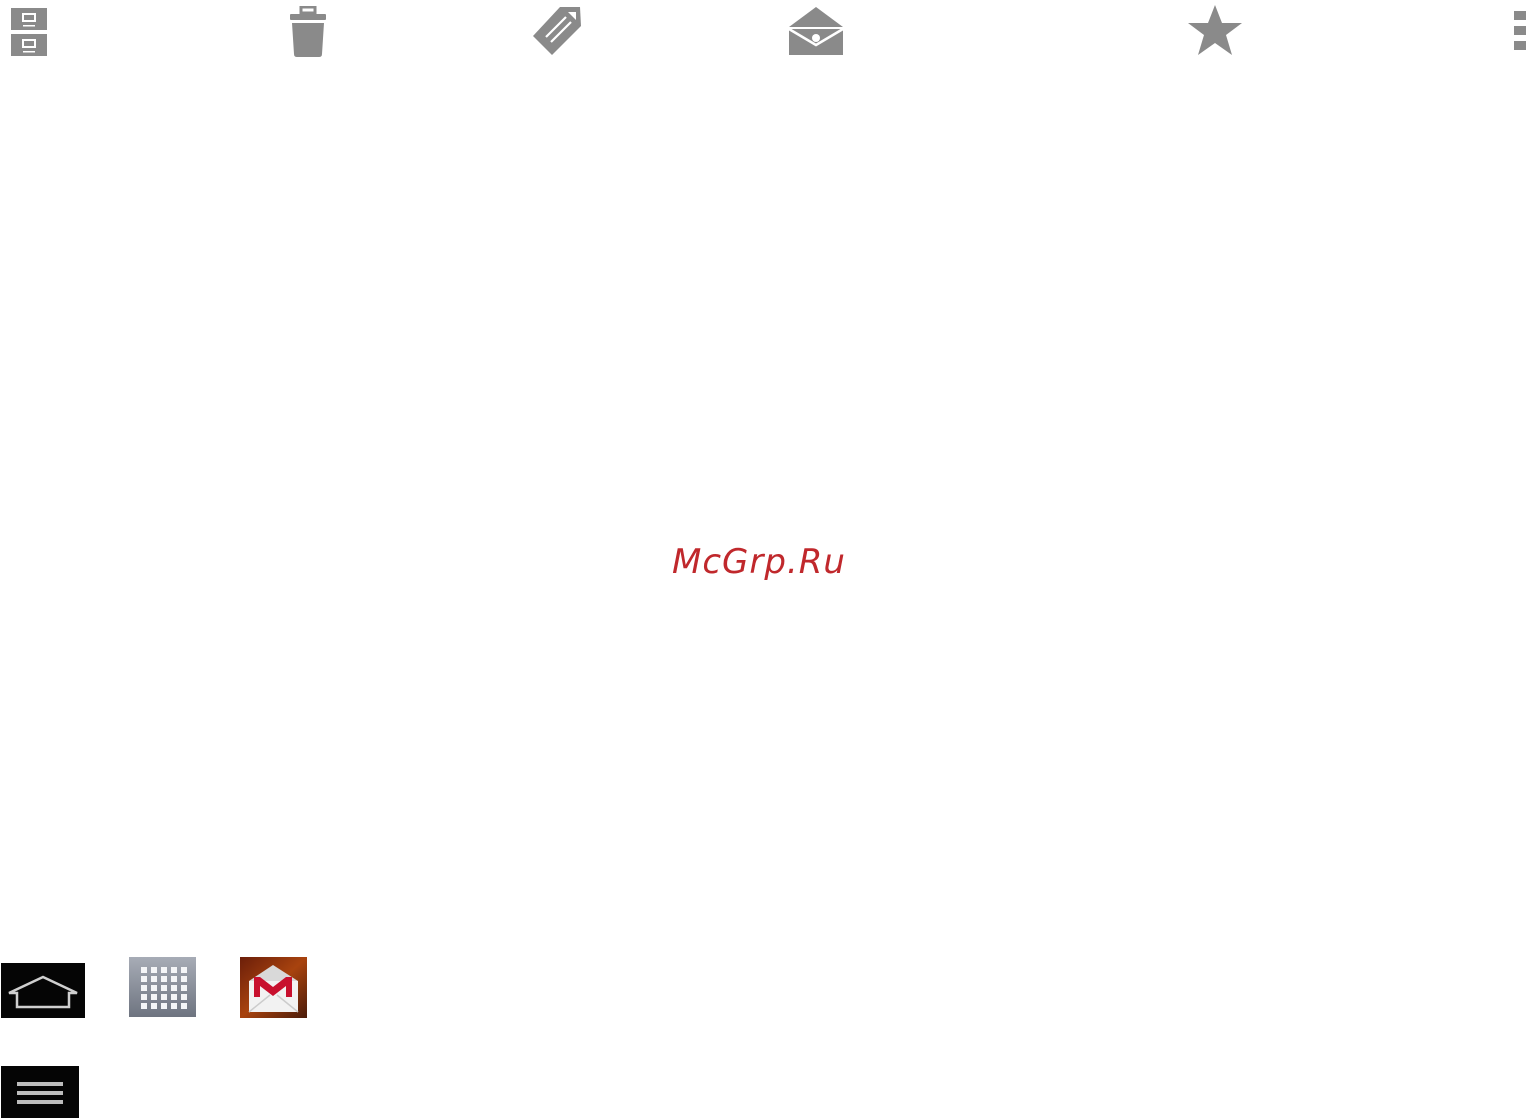 This screenshot has width=1537, height=1120. Describe the element at coordinates (816, 31) in the screenshot. I see `move-to-inbox-icon` at that location.